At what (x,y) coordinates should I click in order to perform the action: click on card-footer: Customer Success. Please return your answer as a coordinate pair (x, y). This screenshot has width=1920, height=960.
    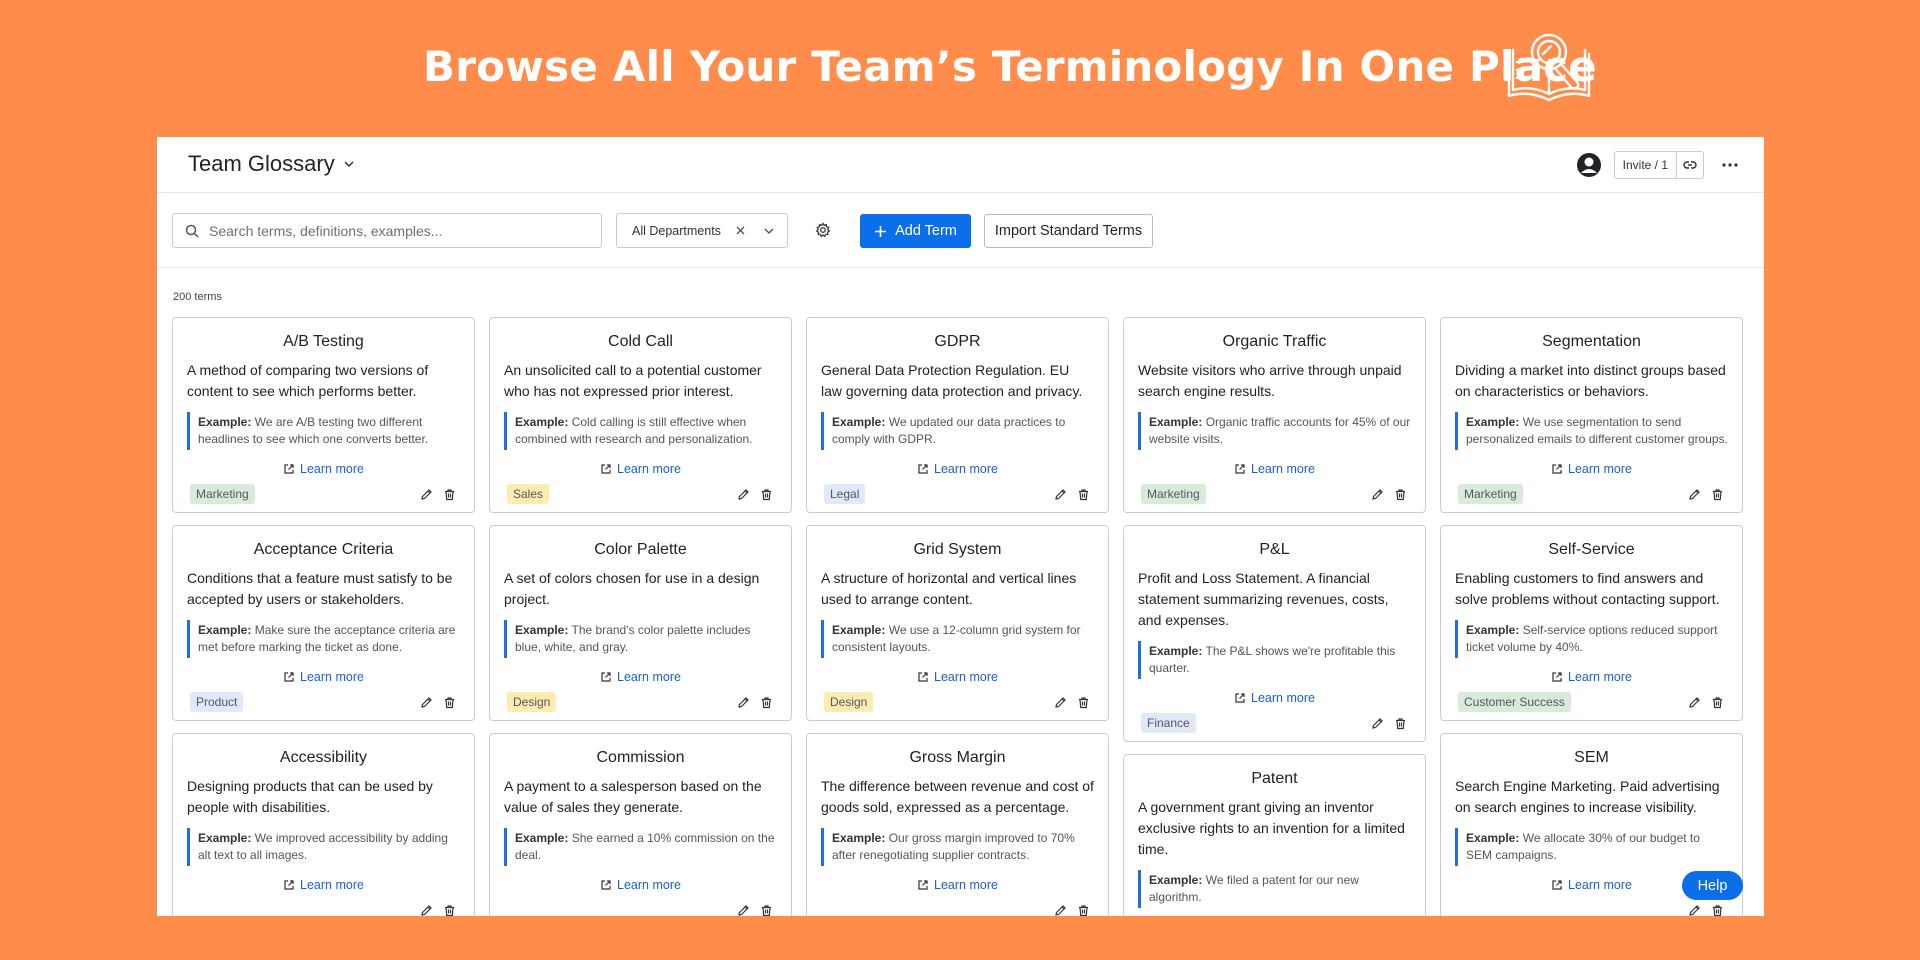
    Looking at the image, I should click on (1591, 705).